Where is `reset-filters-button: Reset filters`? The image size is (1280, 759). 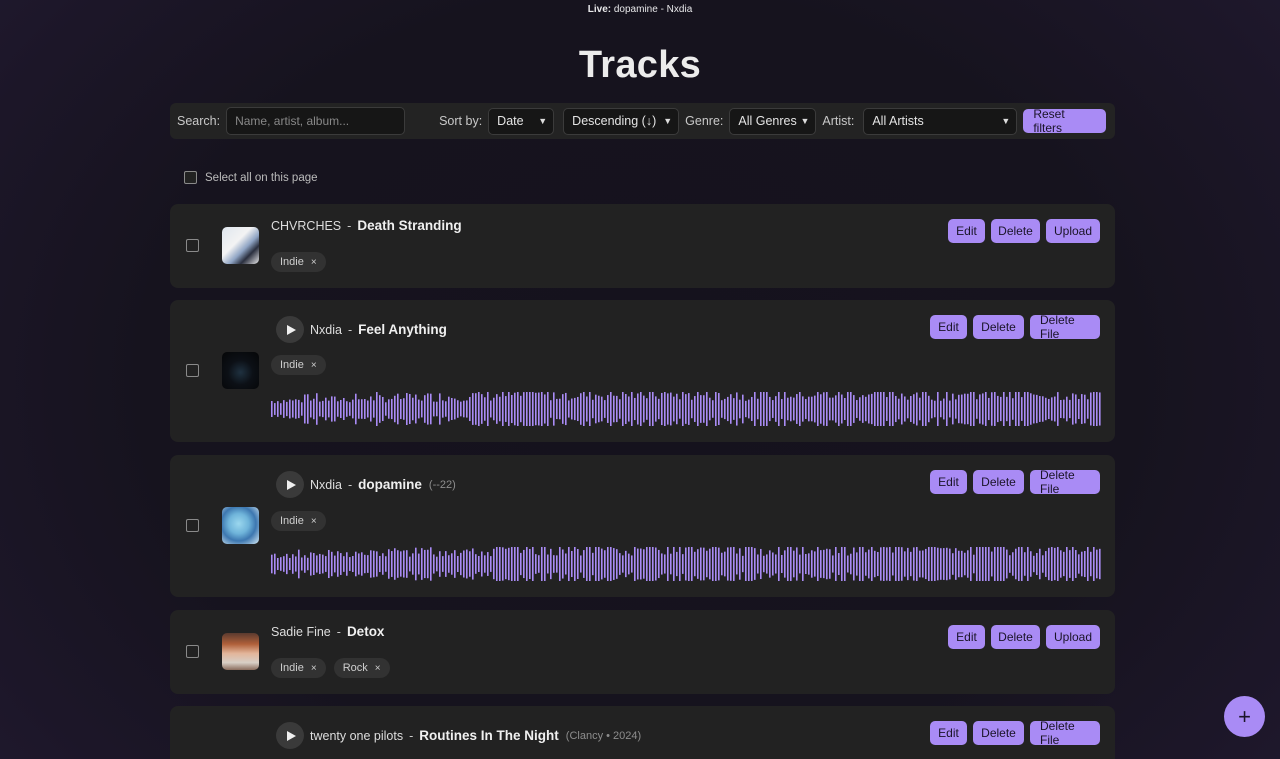 reset-filters-button: Reset filters is located at coordinates (1065, 121).